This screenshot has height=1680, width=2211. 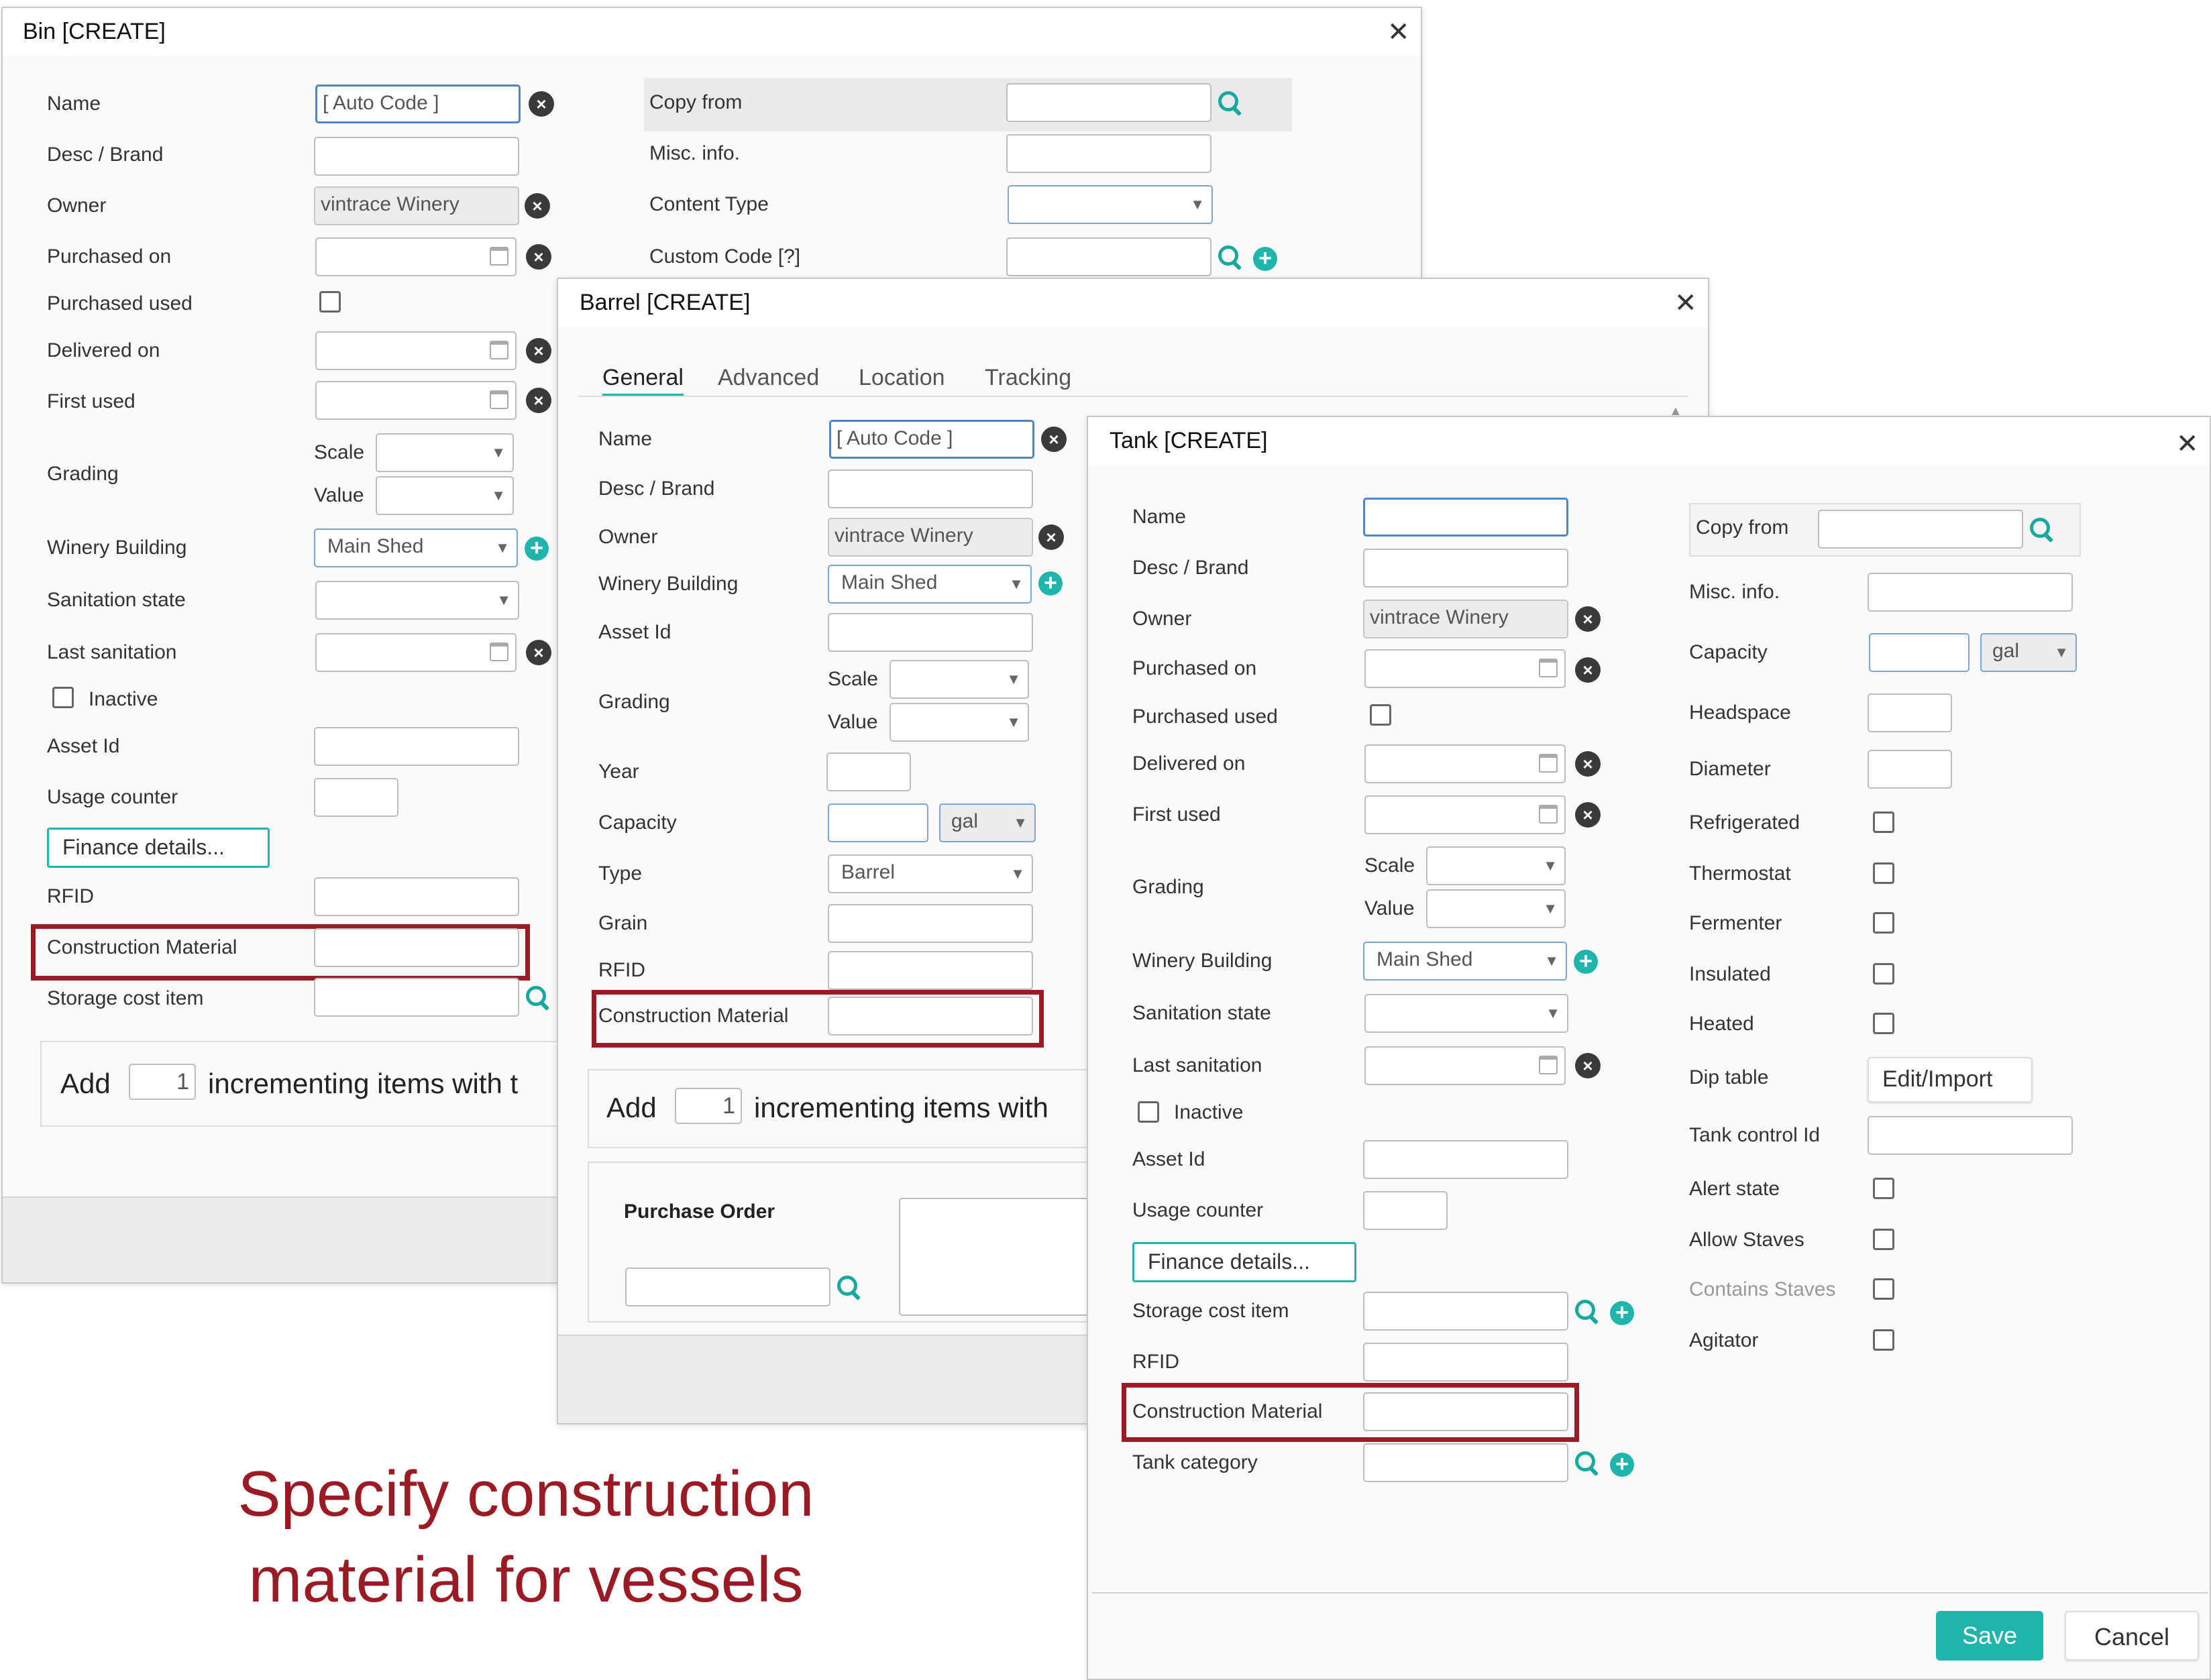 What do you see at coordinates (708, 1106) in the screenshot?
I see `barrel-add-count-input: 1` at bounding box center [708, 1106].